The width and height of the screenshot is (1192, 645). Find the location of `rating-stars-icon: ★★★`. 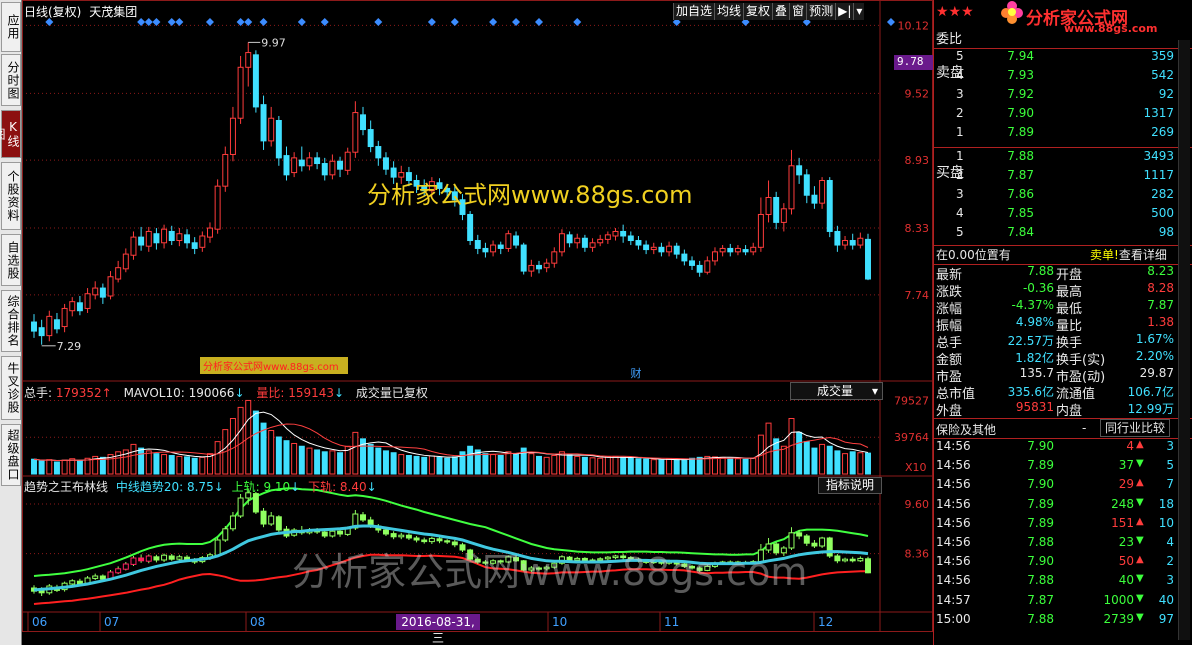

rating-stars-icon: ★★★ is located at coordinates (955, 12).